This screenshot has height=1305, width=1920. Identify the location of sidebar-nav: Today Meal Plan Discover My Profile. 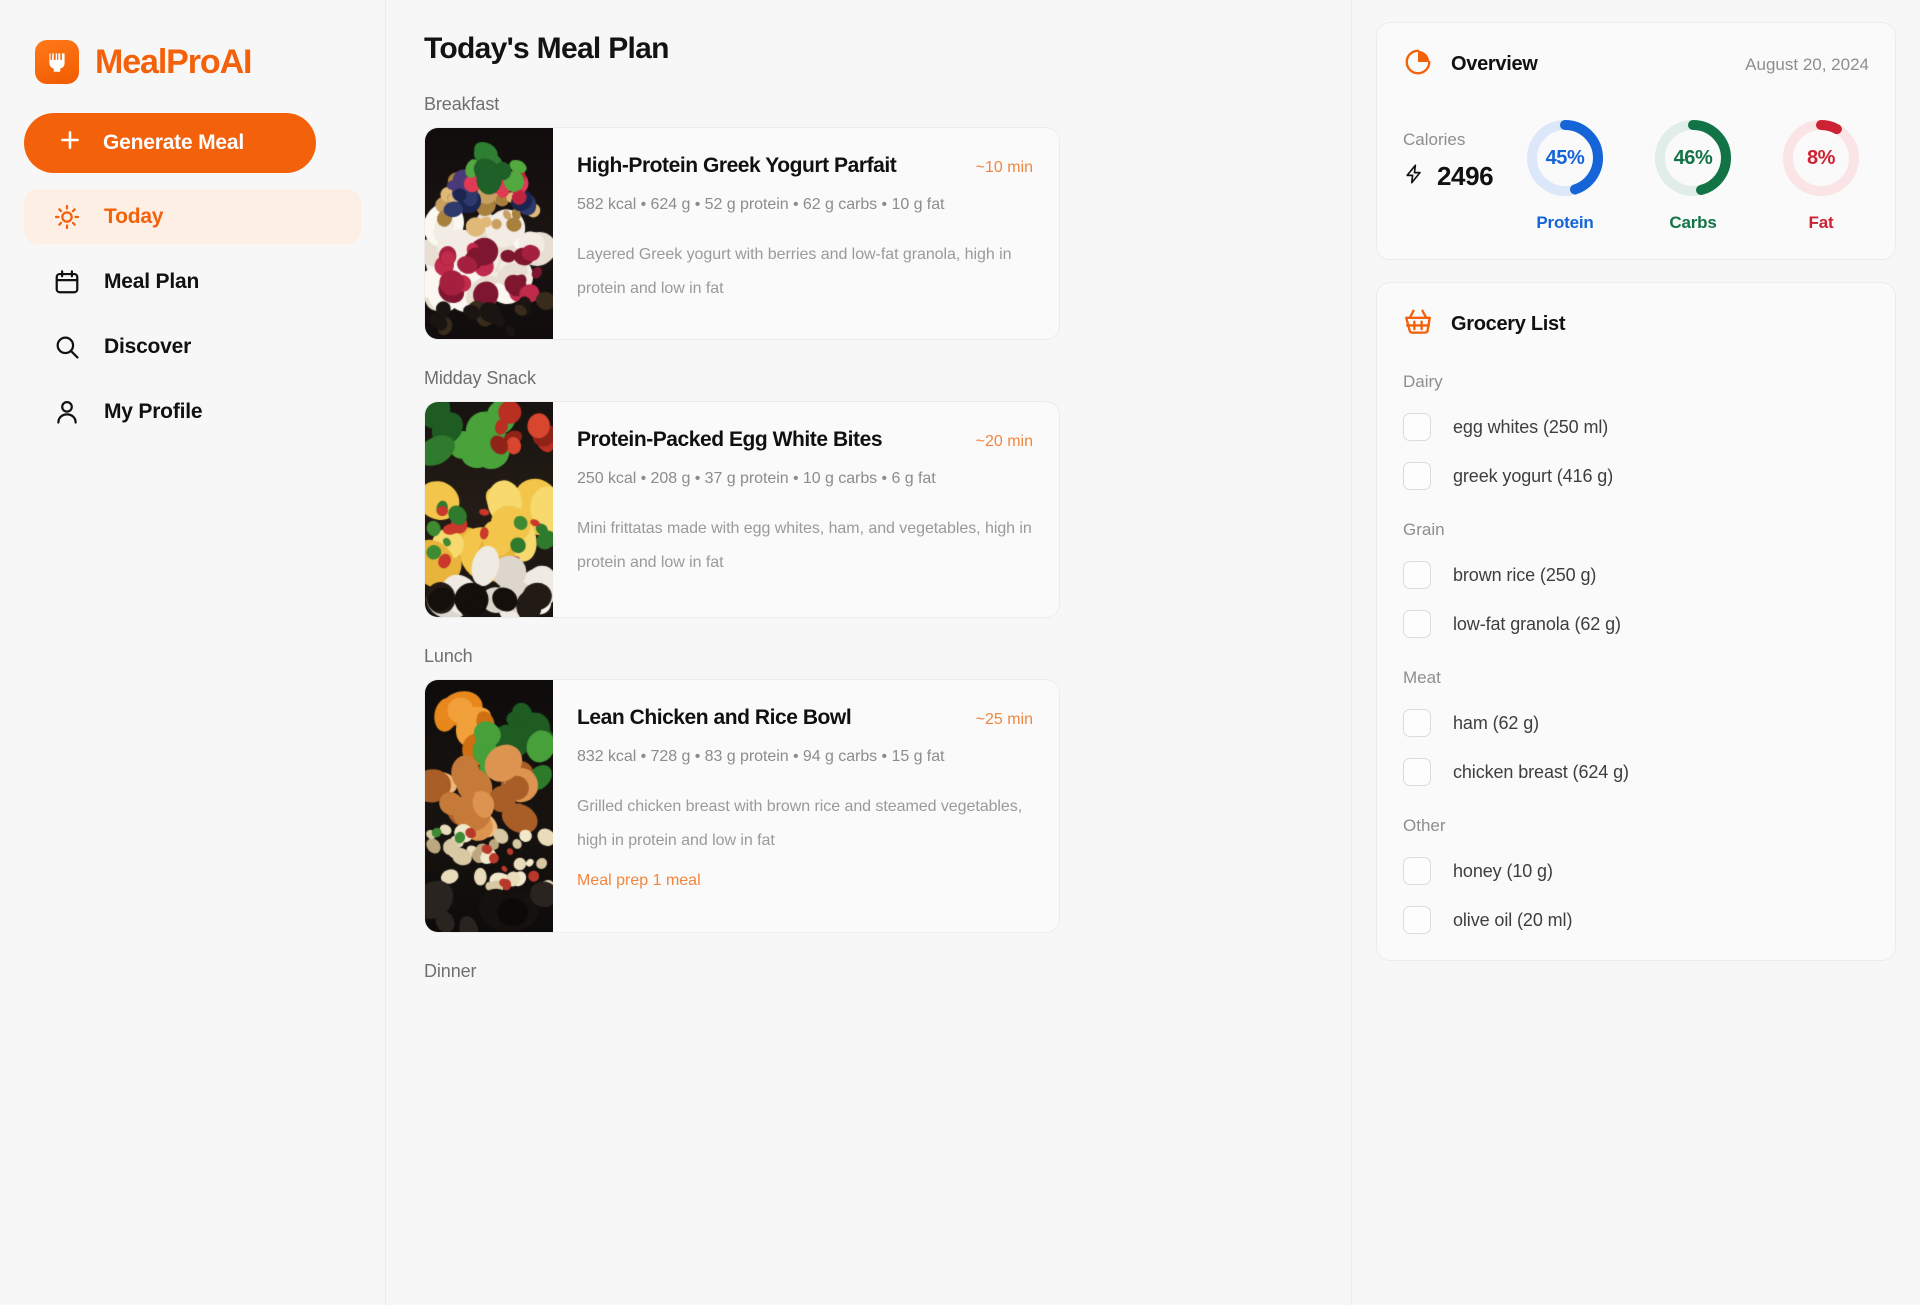
(192, 314).